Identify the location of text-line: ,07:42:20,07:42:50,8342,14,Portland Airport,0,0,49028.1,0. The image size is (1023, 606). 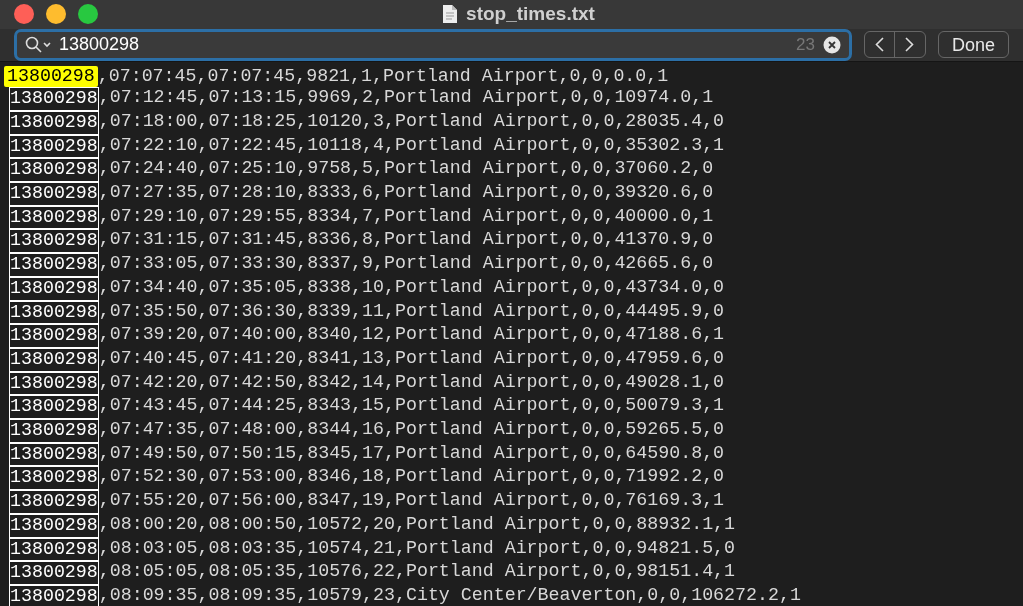
(411, 382).